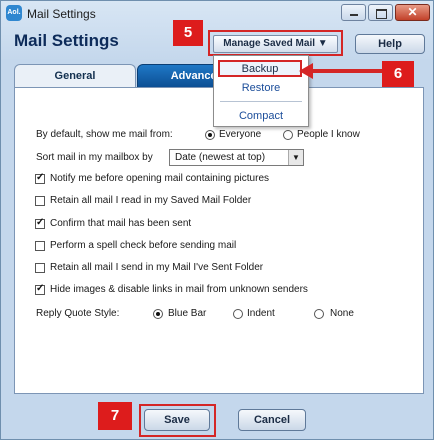 Image resolution: width=434 pixels, height=440 pixels. What do you see at coordinates (78, 313) in the screenshot?
I see `reply-quote-label: Reply Quote Style:` at bounding box center [78, 313].